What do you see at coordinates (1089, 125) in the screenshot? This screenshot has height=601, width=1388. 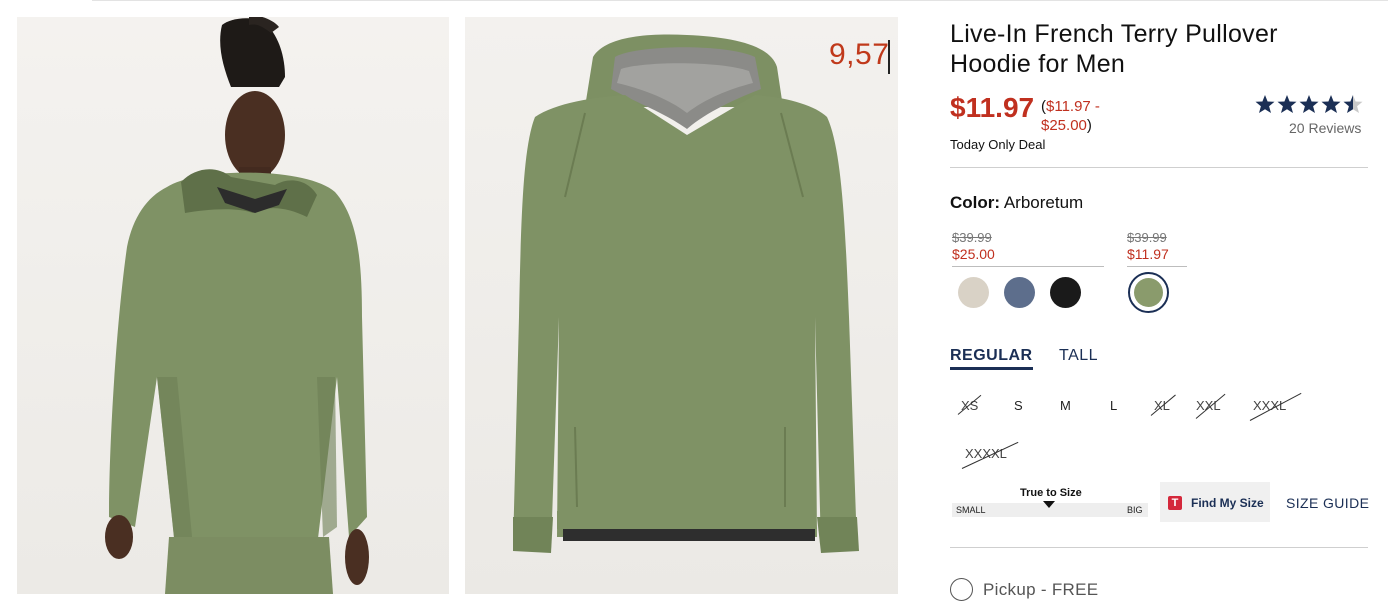 I see `range-close: )` at bounding box center [1089, 125].